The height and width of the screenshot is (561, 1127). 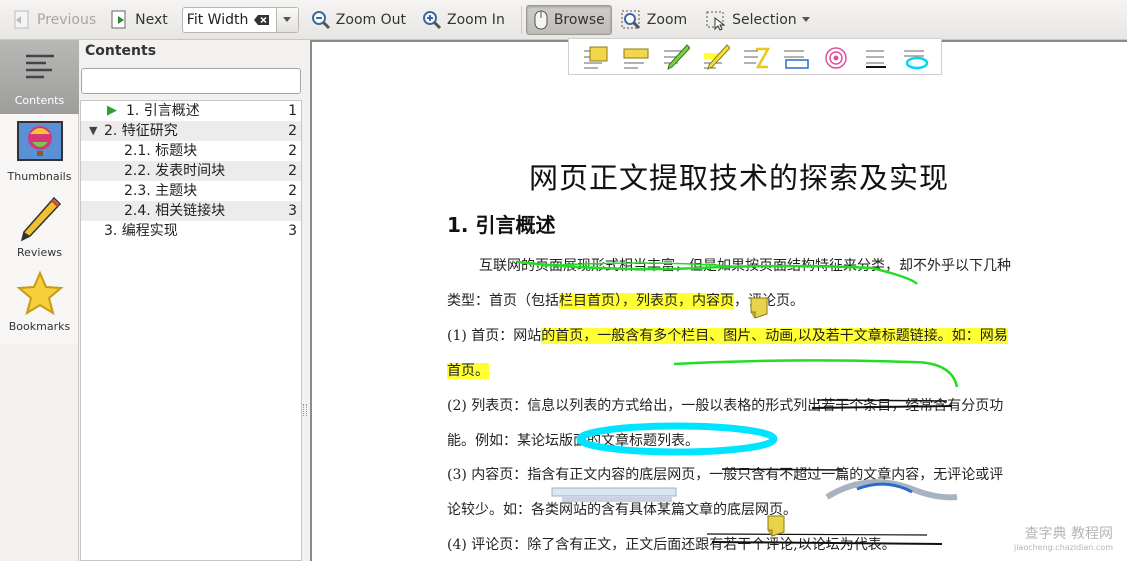 I want to click on ellipse-tool, so click(x=915, y=57).